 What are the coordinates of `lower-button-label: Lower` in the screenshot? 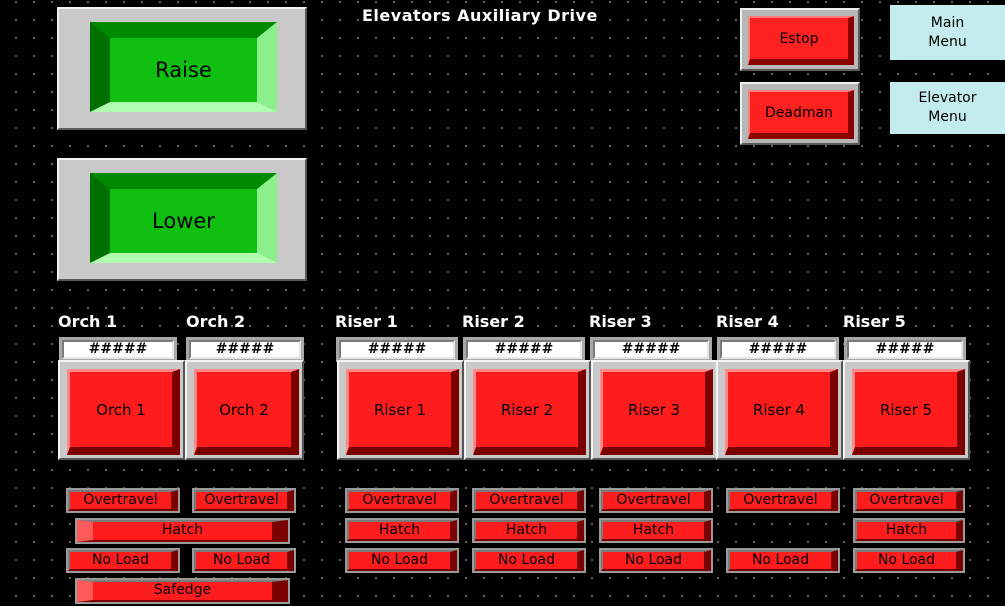 It's located at (183, 221).